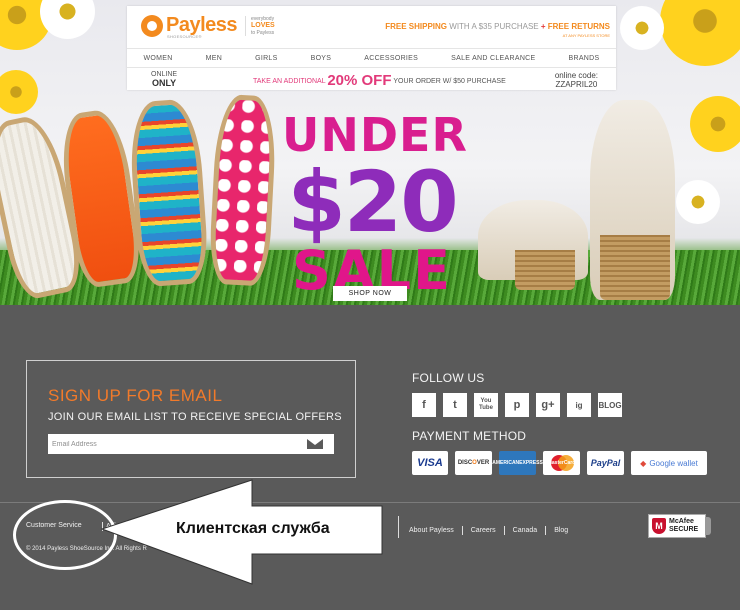 This screenshot has height=610, width=740. I want to click on nav-item-boys: BOYS, so click(321, 58).